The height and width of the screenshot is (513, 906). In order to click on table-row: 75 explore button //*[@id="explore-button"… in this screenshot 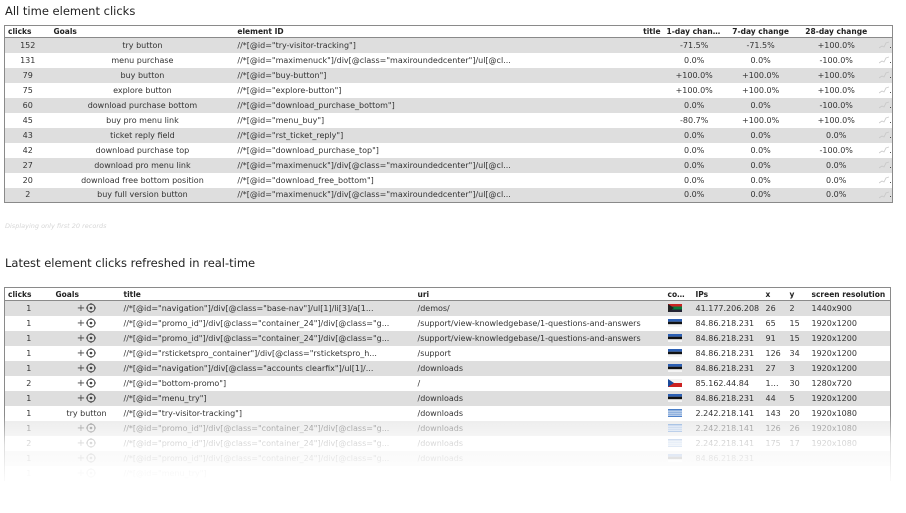, I will do `click(448, 90)`.